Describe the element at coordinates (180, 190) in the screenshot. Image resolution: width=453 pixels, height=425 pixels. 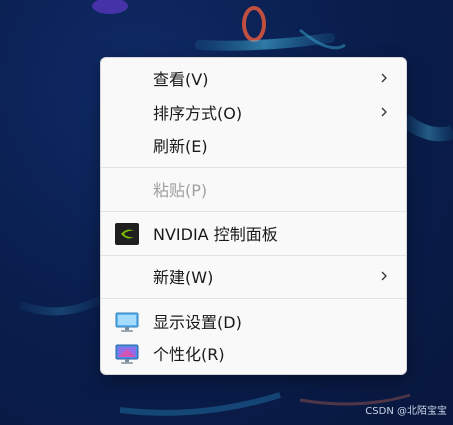
I see `menu-item-label: 粘贴(P)` at that location.